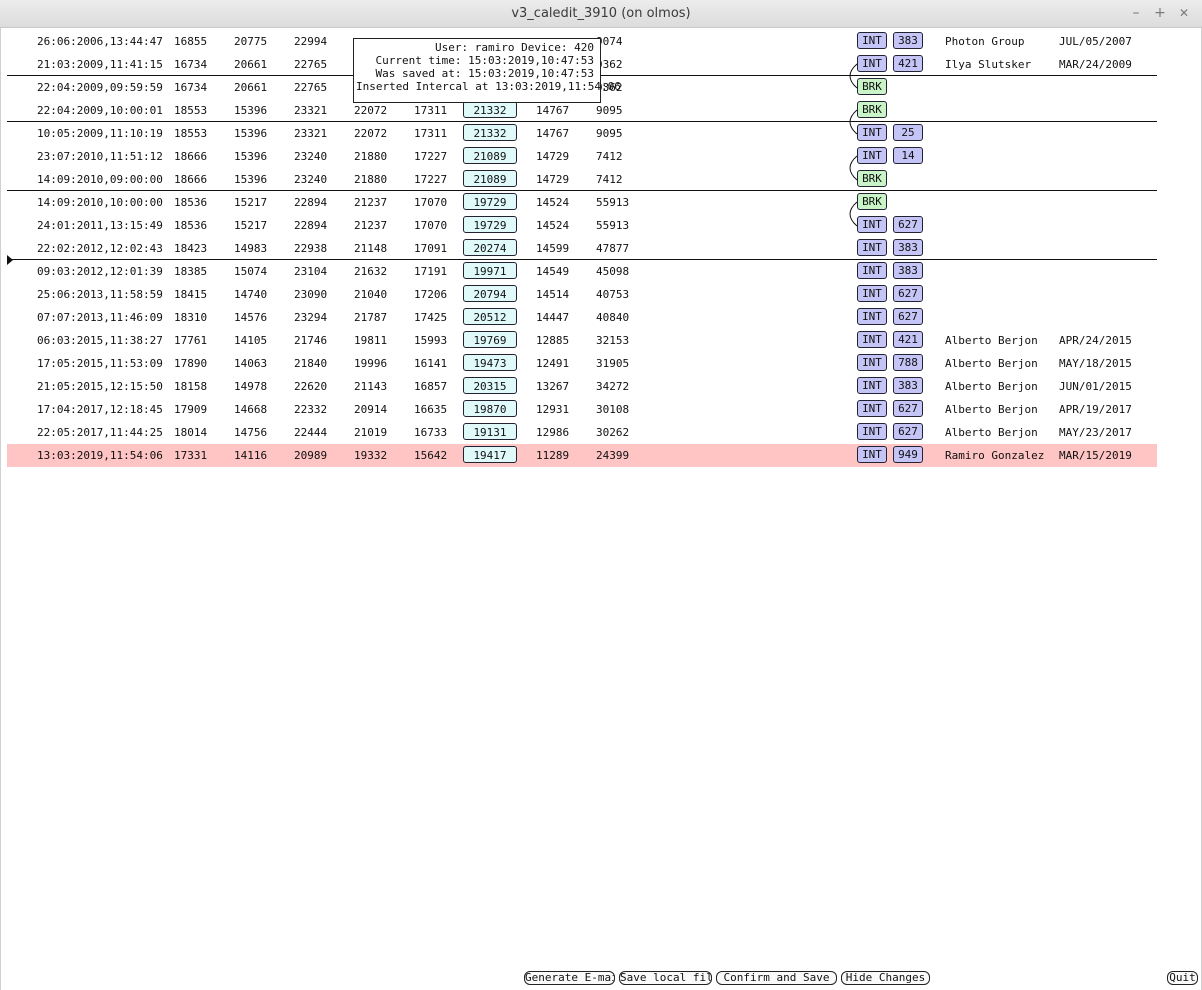  What do you see at coordinates (1136, 13) in the screenshot?
I see `minimize-icon: –` at bounding box center [1136, 13].